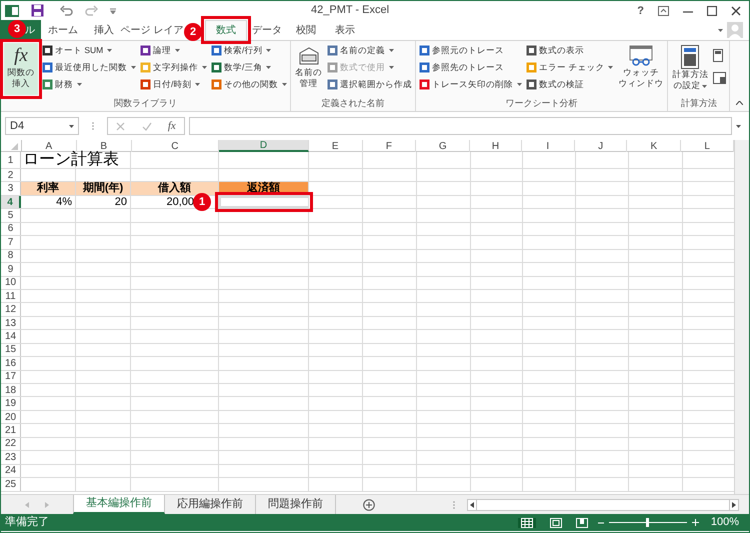  What do you see at coordinates (738, 126) in the screenshot?
I see `expand-icon` at bounding box center [738, 126].